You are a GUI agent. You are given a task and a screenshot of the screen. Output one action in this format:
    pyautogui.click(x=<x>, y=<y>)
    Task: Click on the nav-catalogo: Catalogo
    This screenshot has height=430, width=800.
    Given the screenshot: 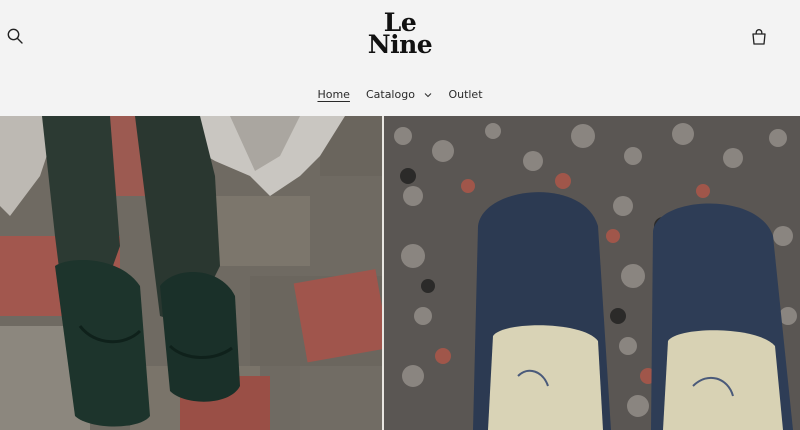 What is the action you would take?
    pyautogui.click(x=399, y=94)
    